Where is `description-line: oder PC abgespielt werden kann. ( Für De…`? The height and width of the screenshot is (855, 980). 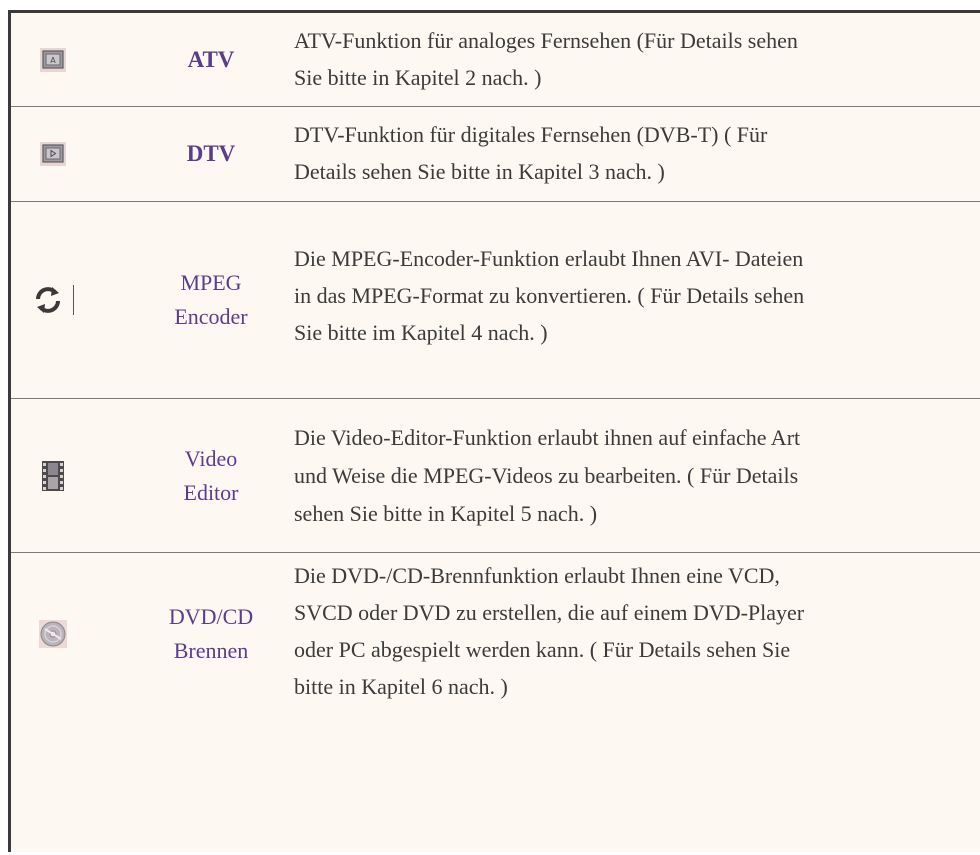 description-line: oder PC abgespielt werden kann. ( Für De… is located at coordinates (542, 649).